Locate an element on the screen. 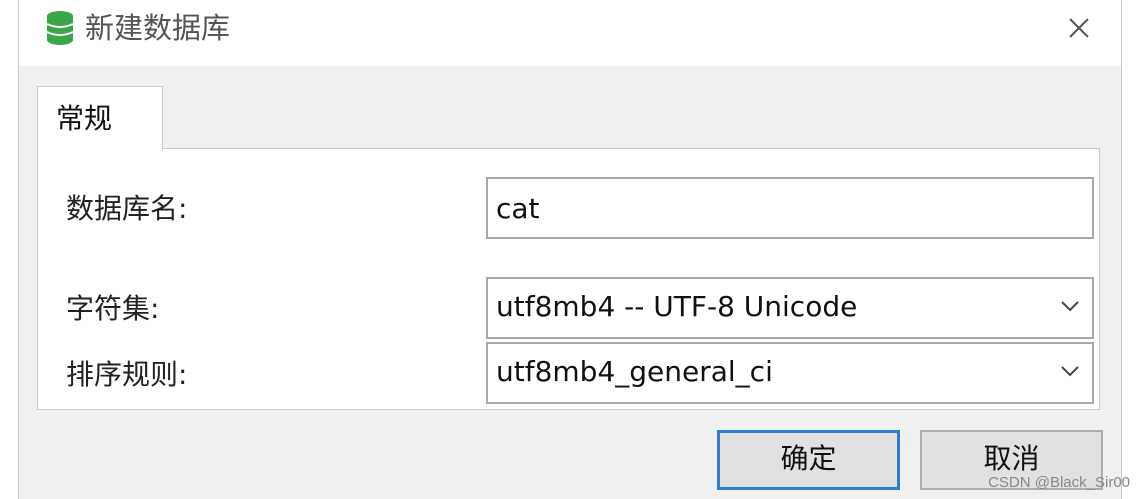 This screenshot has width=1140, height=499. close-button is located at coordinates (1079, 28).